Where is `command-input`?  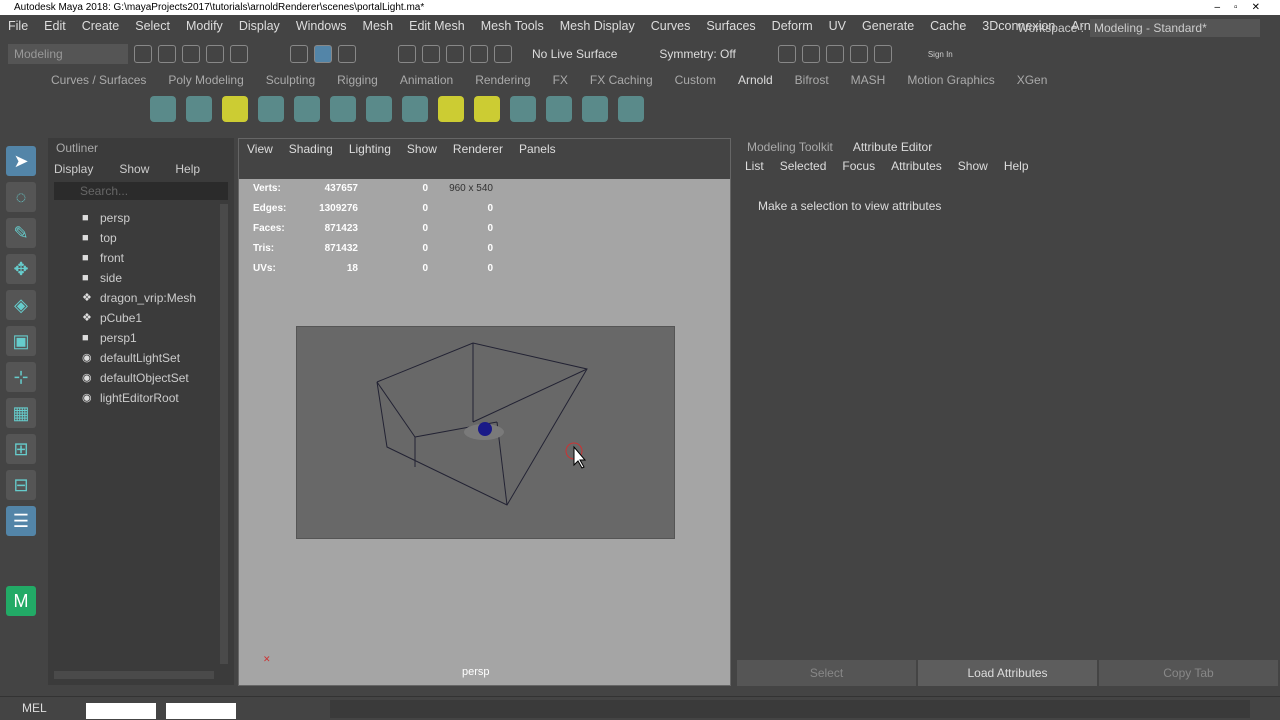
command-input is located at coordinates (790, 709).